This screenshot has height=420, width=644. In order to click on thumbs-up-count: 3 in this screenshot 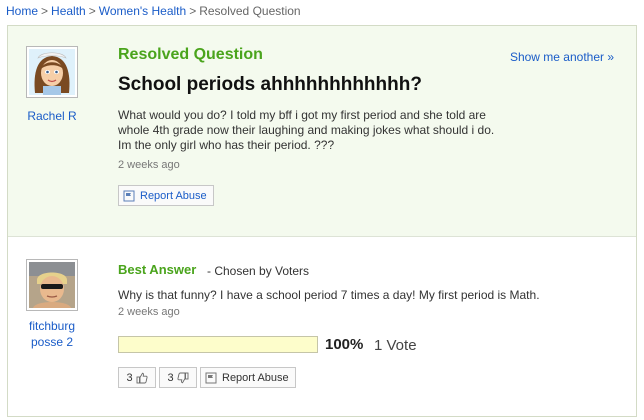, I will do `click(129, 377)`.